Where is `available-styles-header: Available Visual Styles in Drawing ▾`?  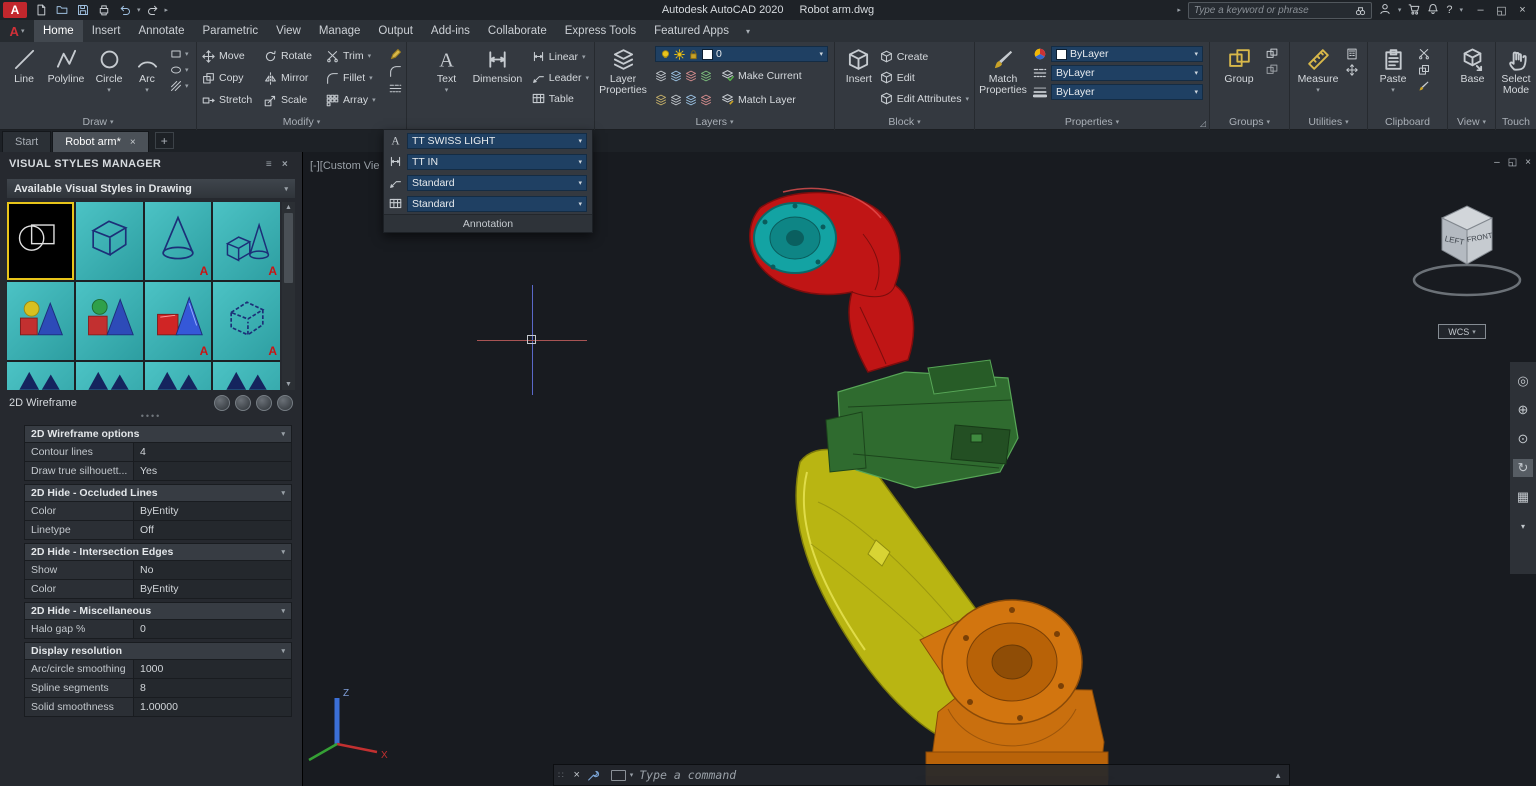 available-styles-header: Available Visual Styles in Drawing ▾ is located at coordinates (151, 188).